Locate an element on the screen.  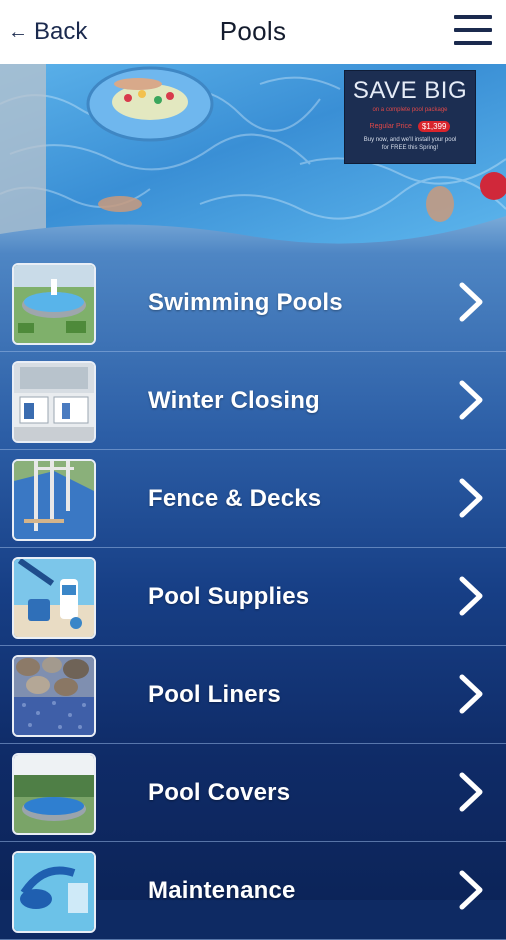
list-item-label: Fence & Decks is located at coordinates (235, 498).